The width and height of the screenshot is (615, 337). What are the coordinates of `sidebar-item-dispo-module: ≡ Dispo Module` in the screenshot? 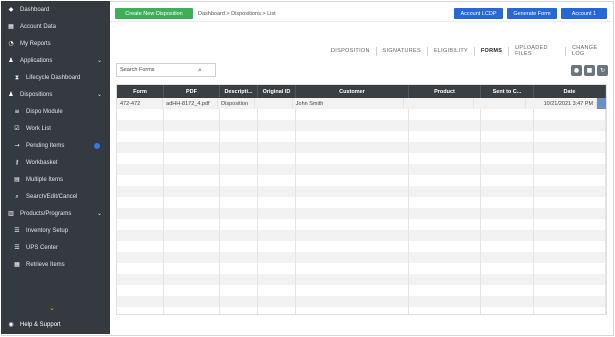 It's located at (55, 111).